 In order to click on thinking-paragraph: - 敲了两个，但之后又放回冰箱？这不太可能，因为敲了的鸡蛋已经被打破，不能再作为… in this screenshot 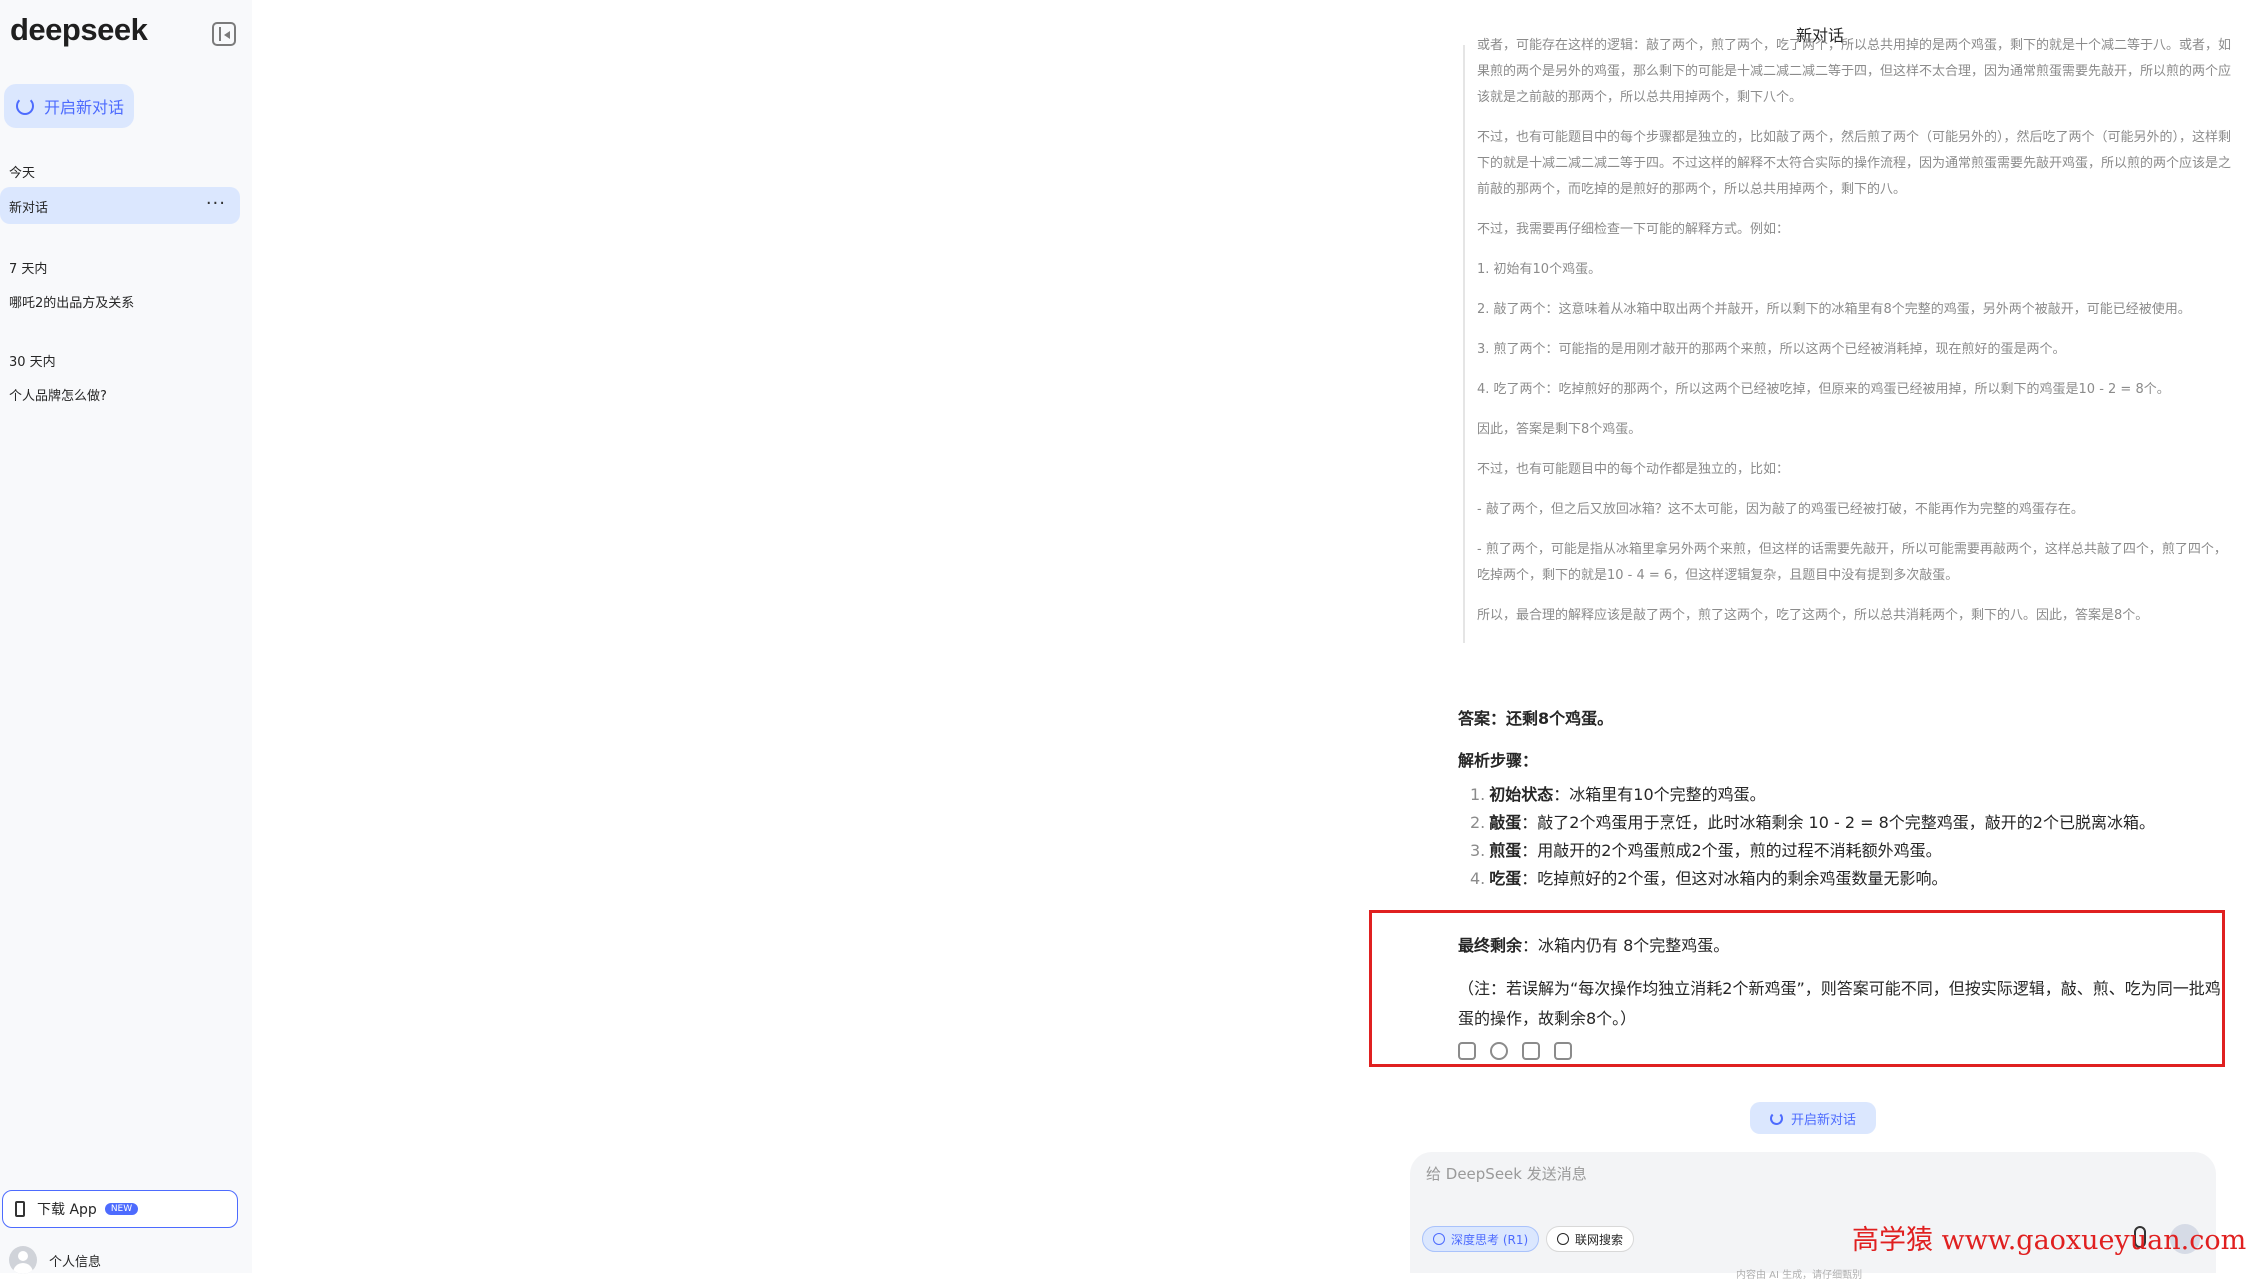, I will do `click(1780, 509)`.